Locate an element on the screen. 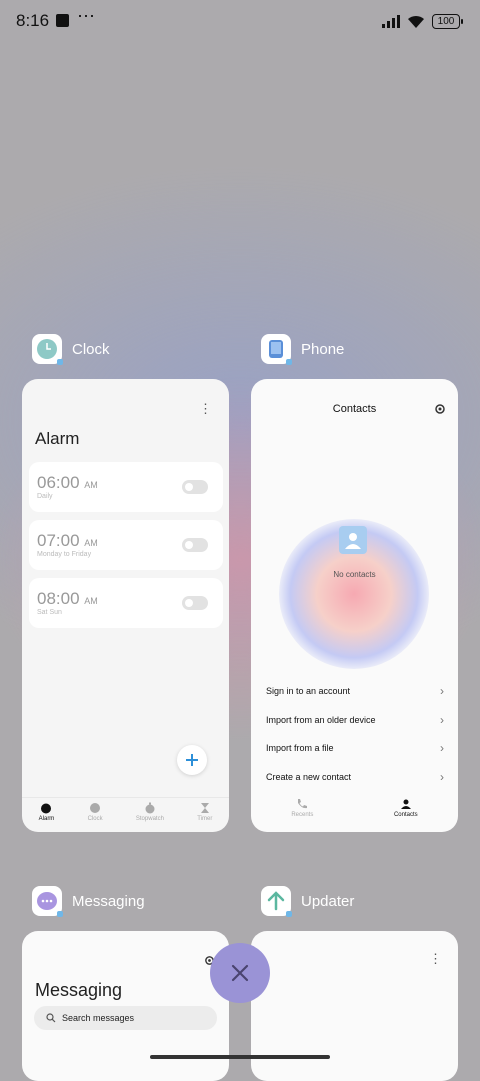  battery-icon: 100 is located at coordinates (447, 21).